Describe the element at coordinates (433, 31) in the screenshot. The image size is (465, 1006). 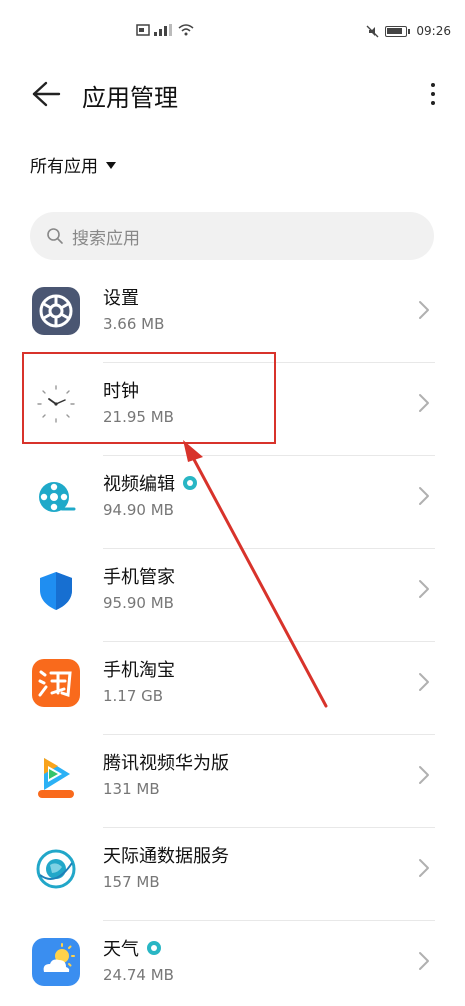
I see `status-time: 09:26` at that location.